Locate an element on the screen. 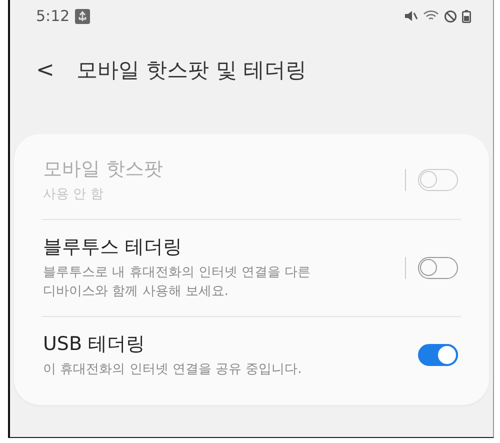 Image resolution: width=500 pixels, height=443 pixels. back-button: < is located at coordinates (45, 70).